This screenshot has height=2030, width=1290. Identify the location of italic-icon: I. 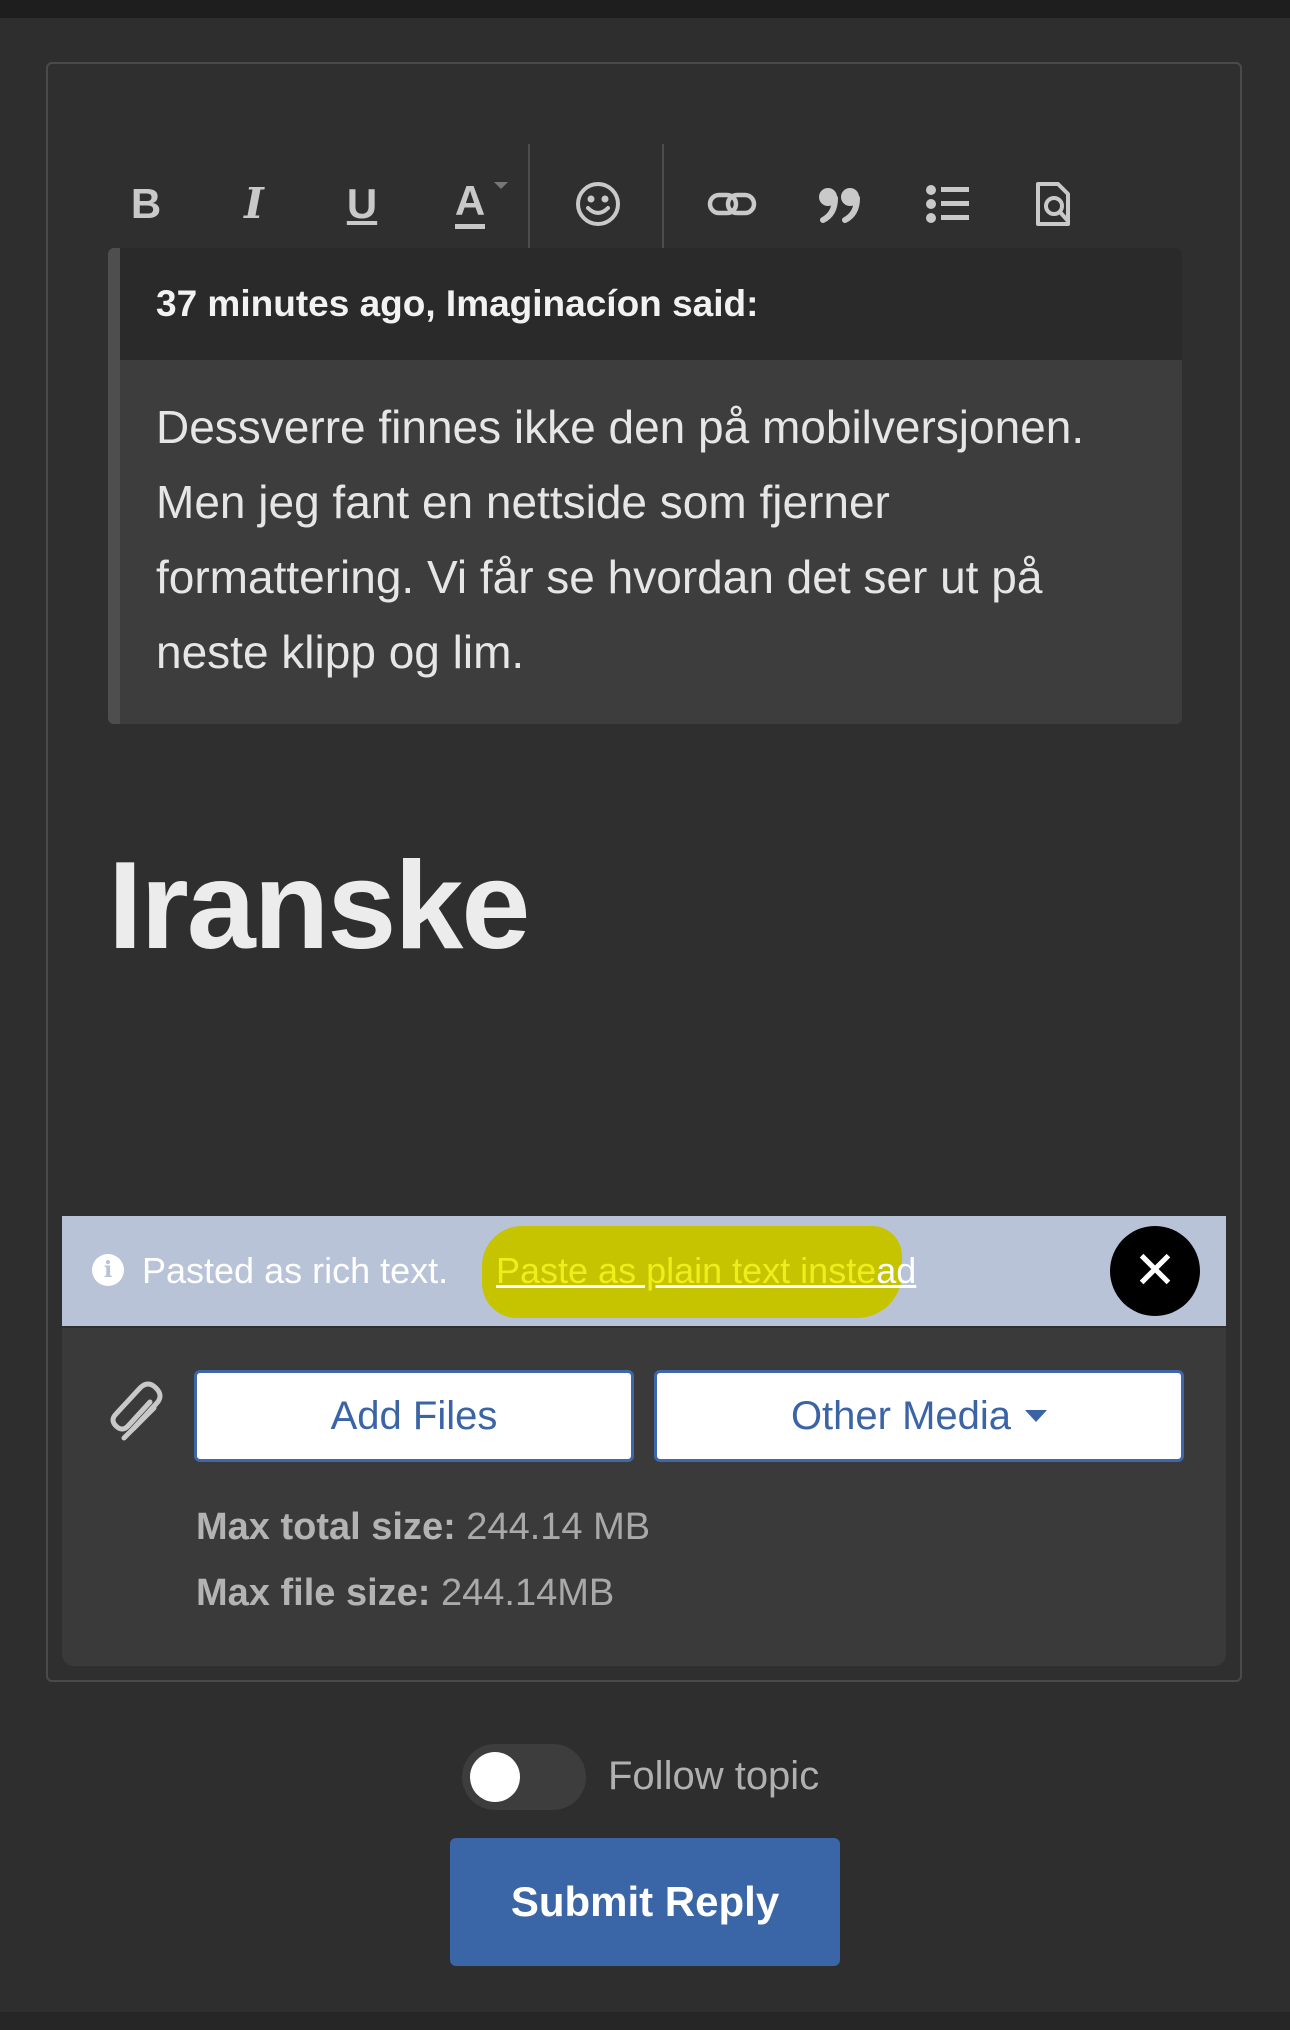
(254, 203).